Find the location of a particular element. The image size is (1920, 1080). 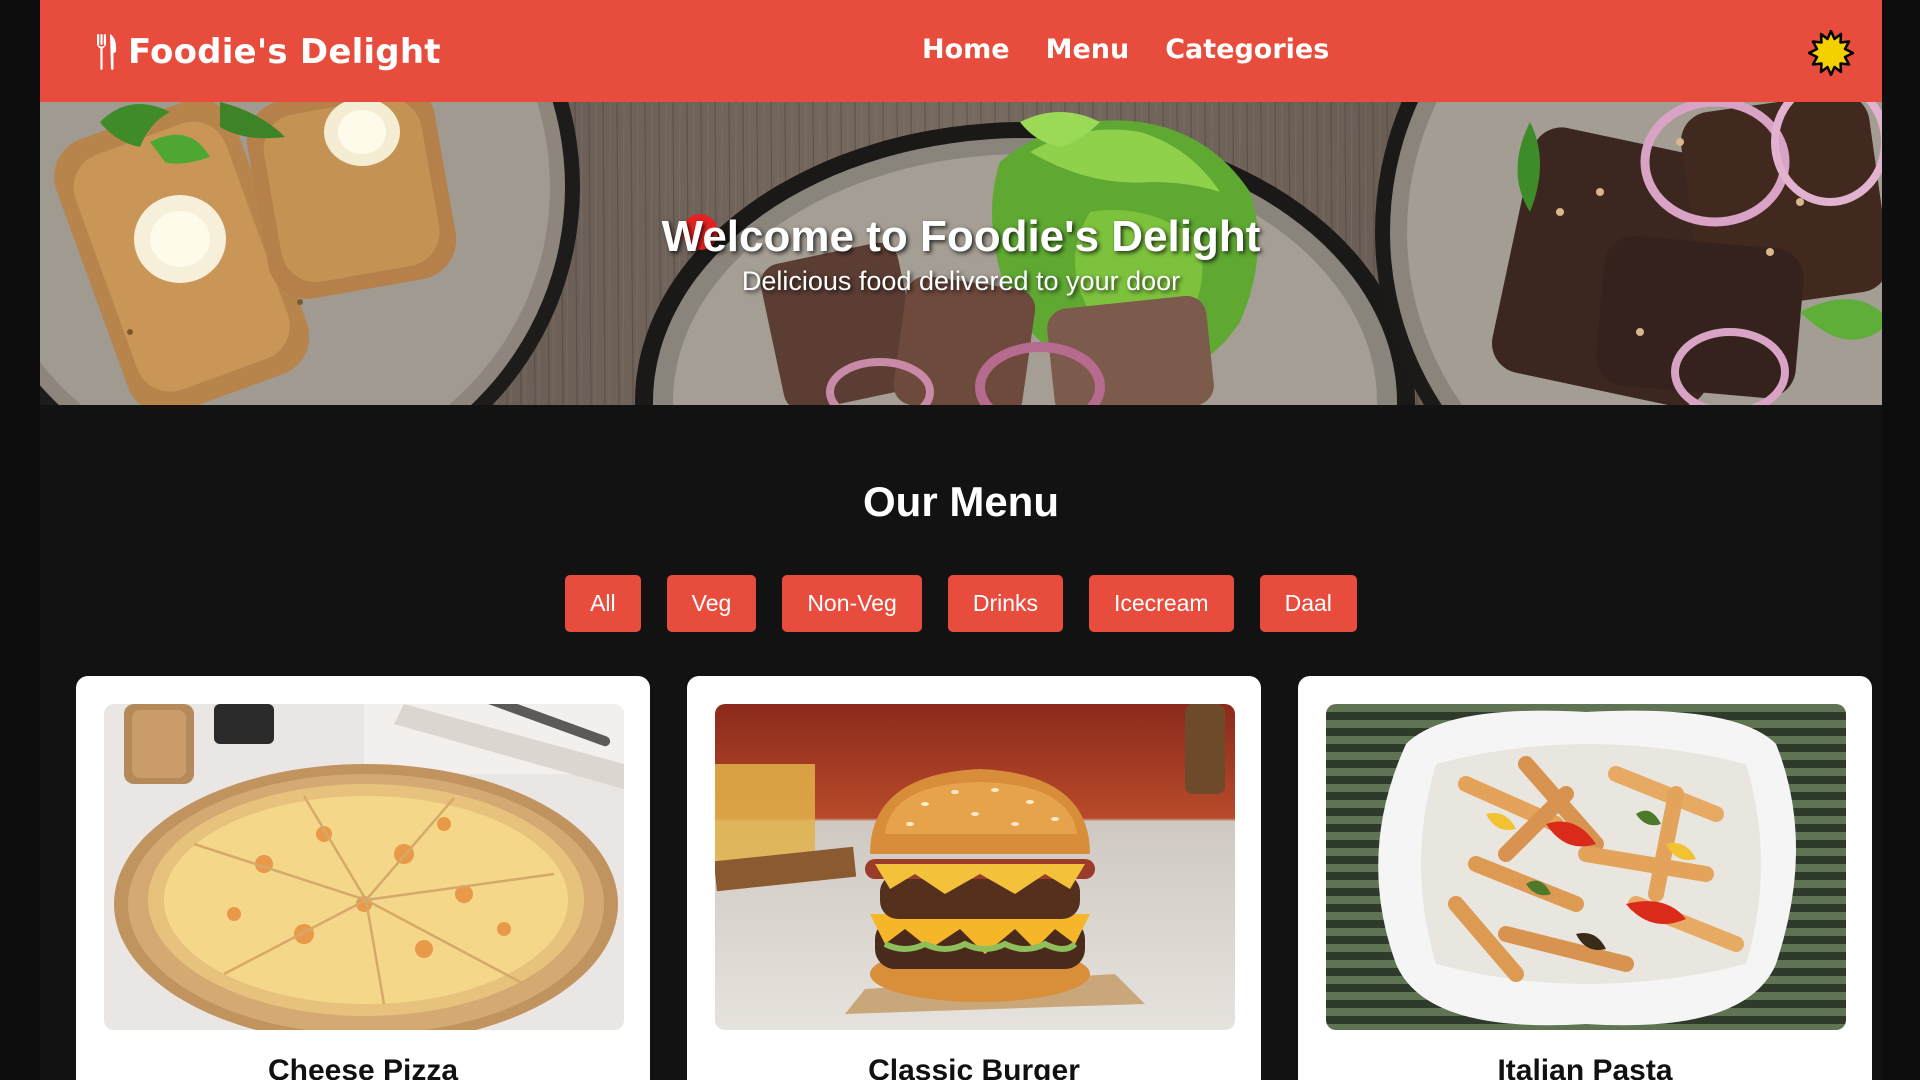

menu-section-title: Our Menu is located at coordinates (961, 501).